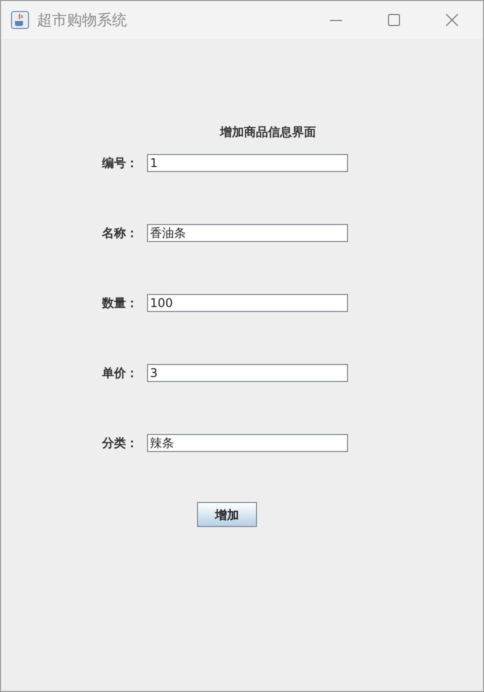  What do you see at coordinates (120, 303) in the screenshot?
I see `field-label: 数量：` at bounding box center [120, 303].